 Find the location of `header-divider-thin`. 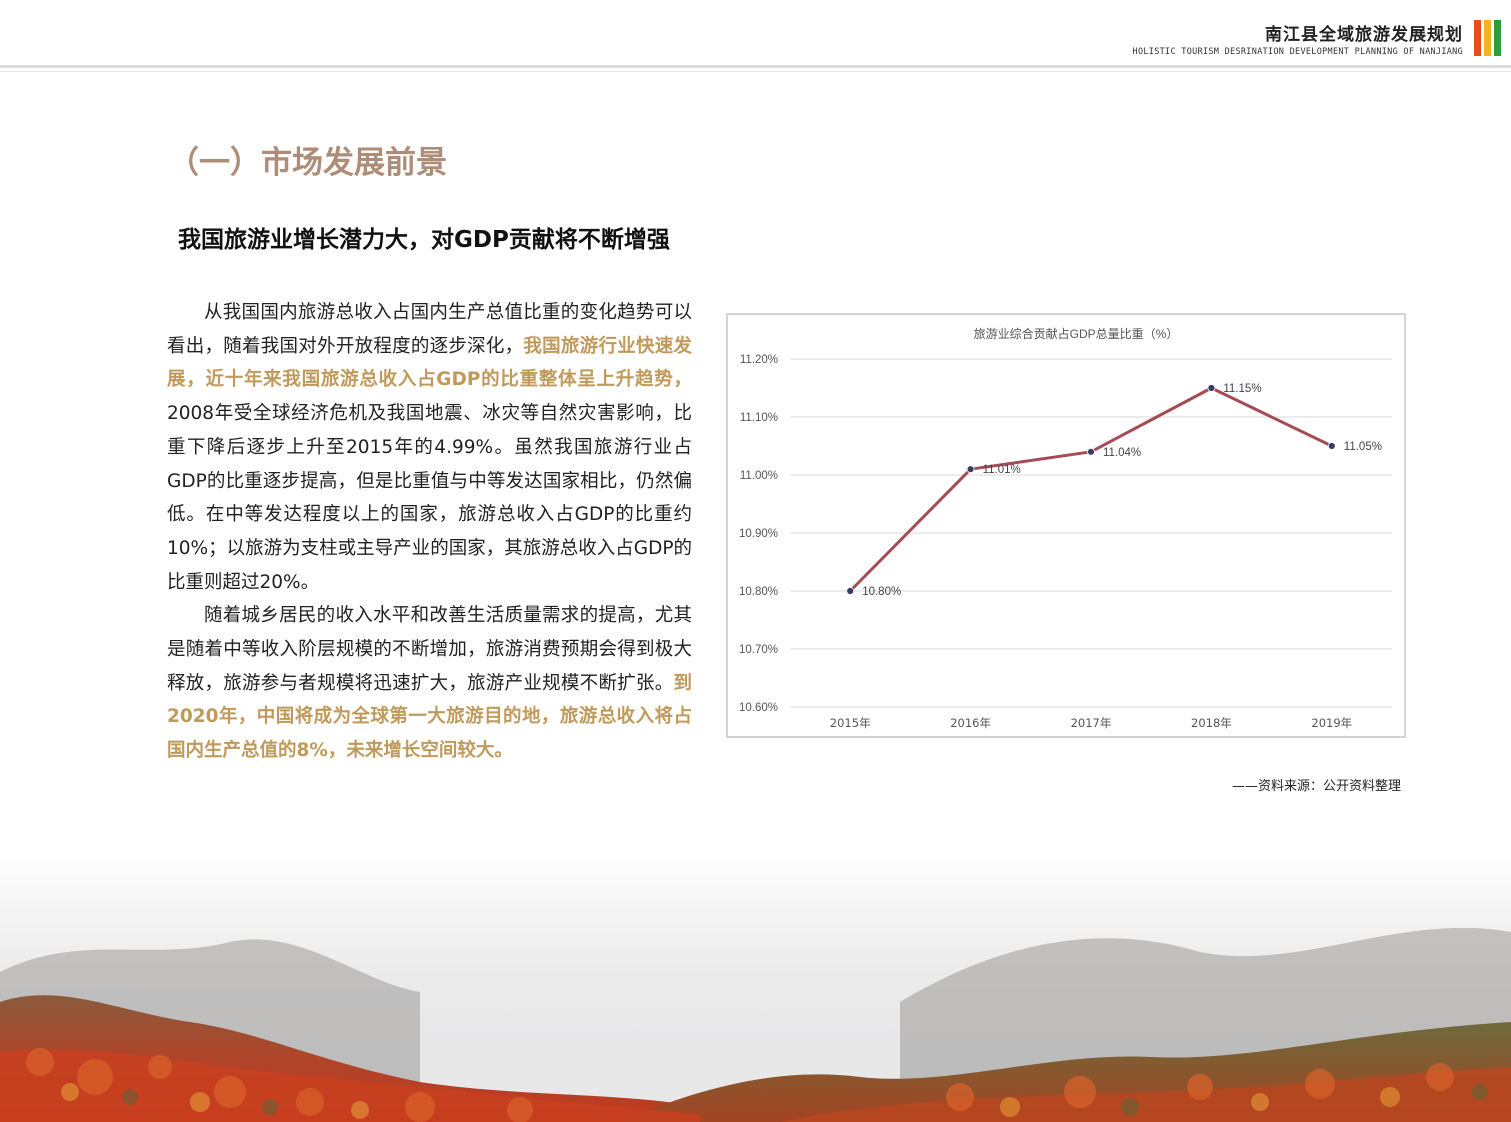

header-divider-thin is located at coordinates (755, 71).